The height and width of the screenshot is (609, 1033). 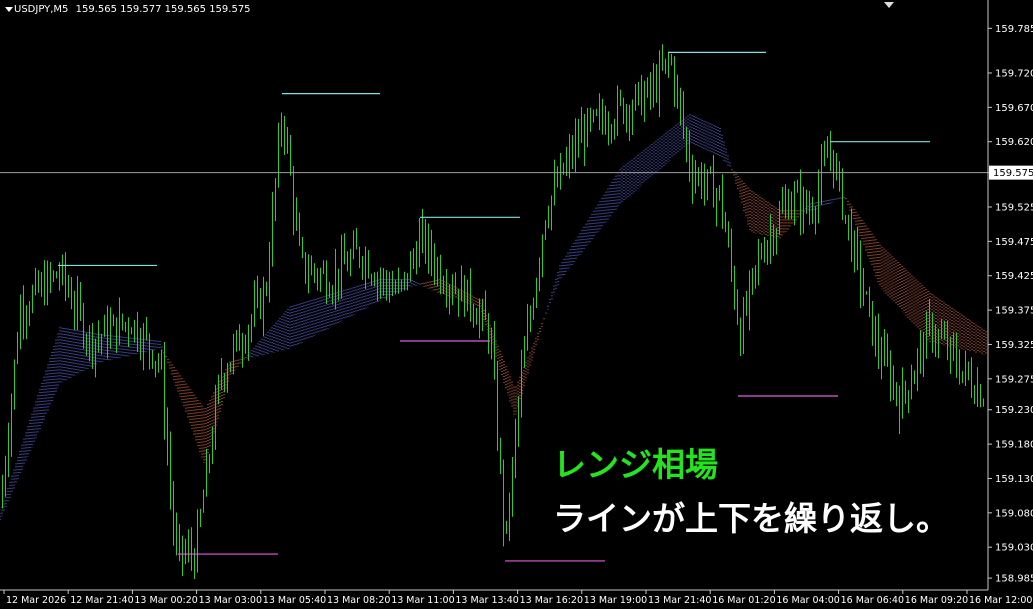 I want to click on y-tick-label: 159.425, so click(x=1014, y=276).